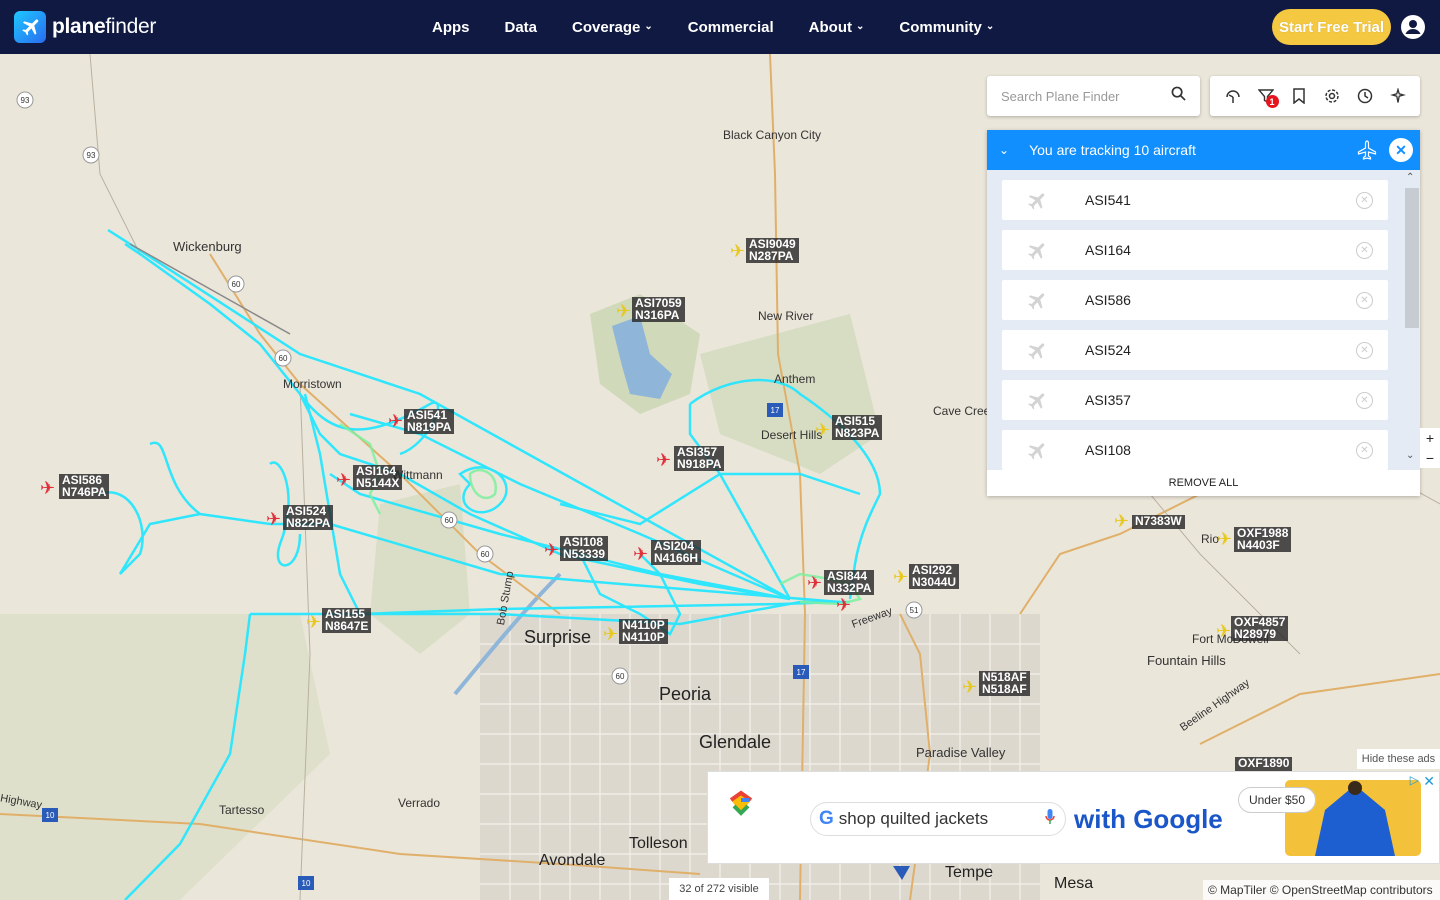  Describe the element at coordinates (1332, 96) in the screenshot. I see `settings-gear-icon` at that location.